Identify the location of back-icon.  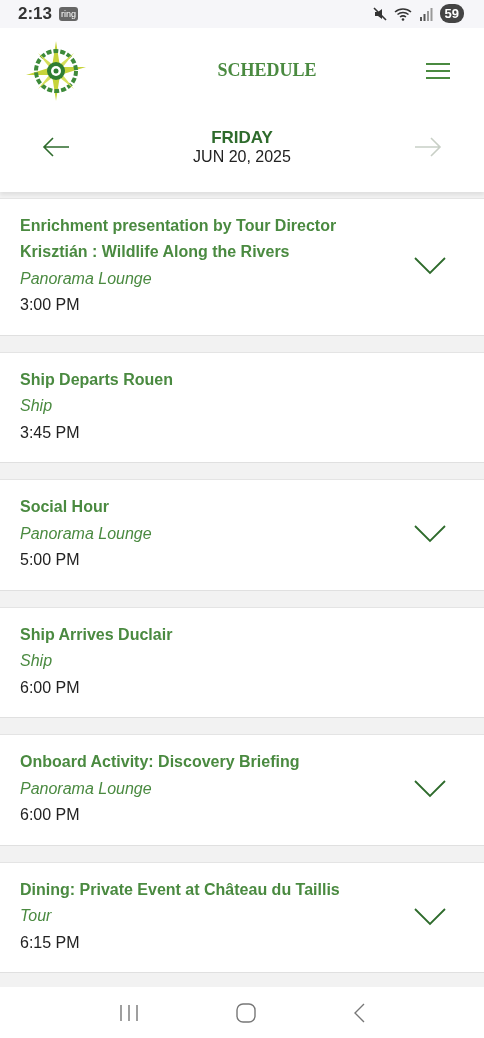
(359, 1012).